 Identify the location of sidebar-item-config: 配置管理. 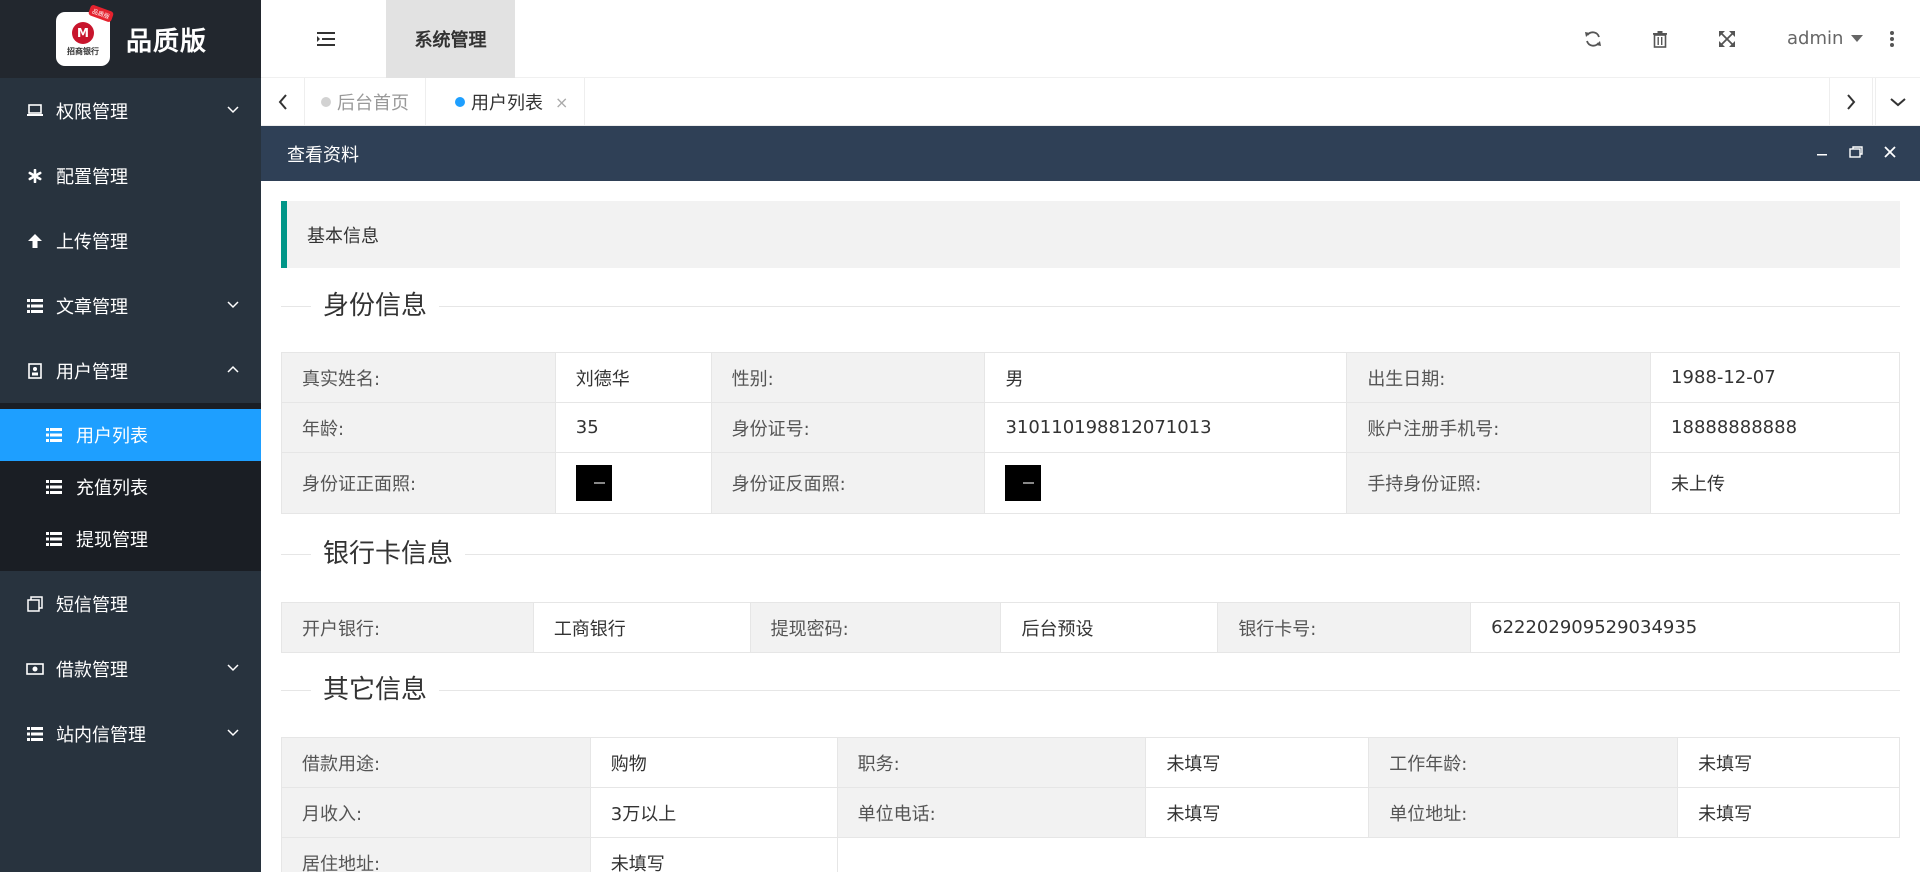
(130, 175).